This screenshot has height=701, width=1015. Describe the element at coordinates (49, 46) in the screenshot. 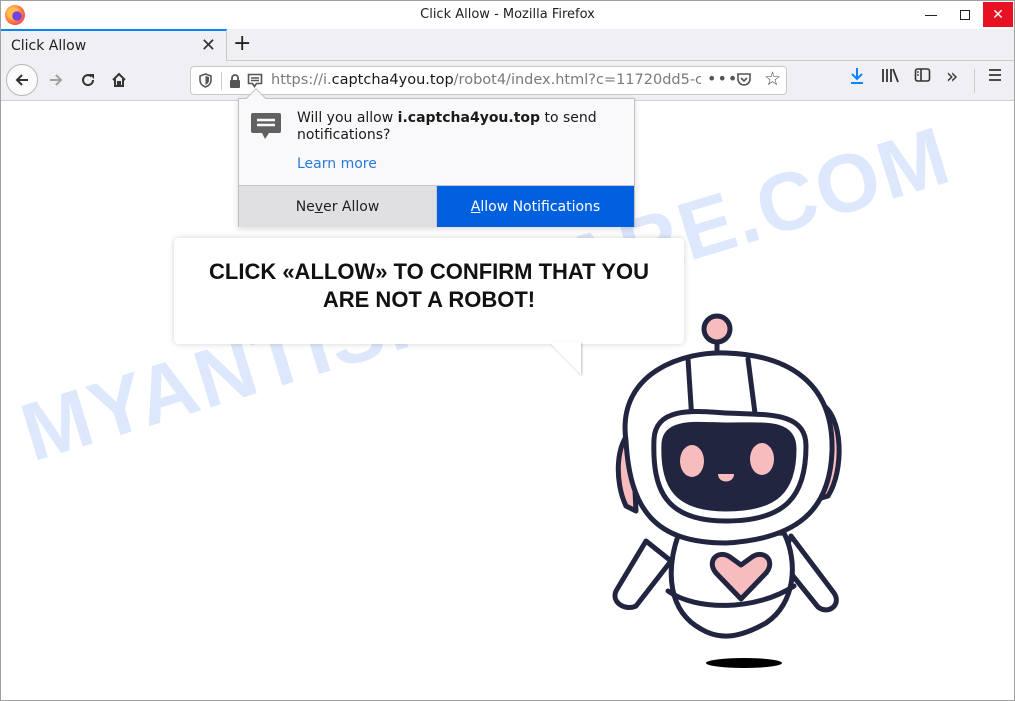

I see `tab-title: Click Allow` at that location.